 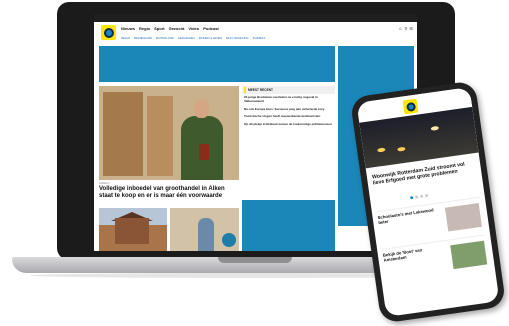 I want to click on nav-item-podcast: Podcast, so click(x=211, y=28).